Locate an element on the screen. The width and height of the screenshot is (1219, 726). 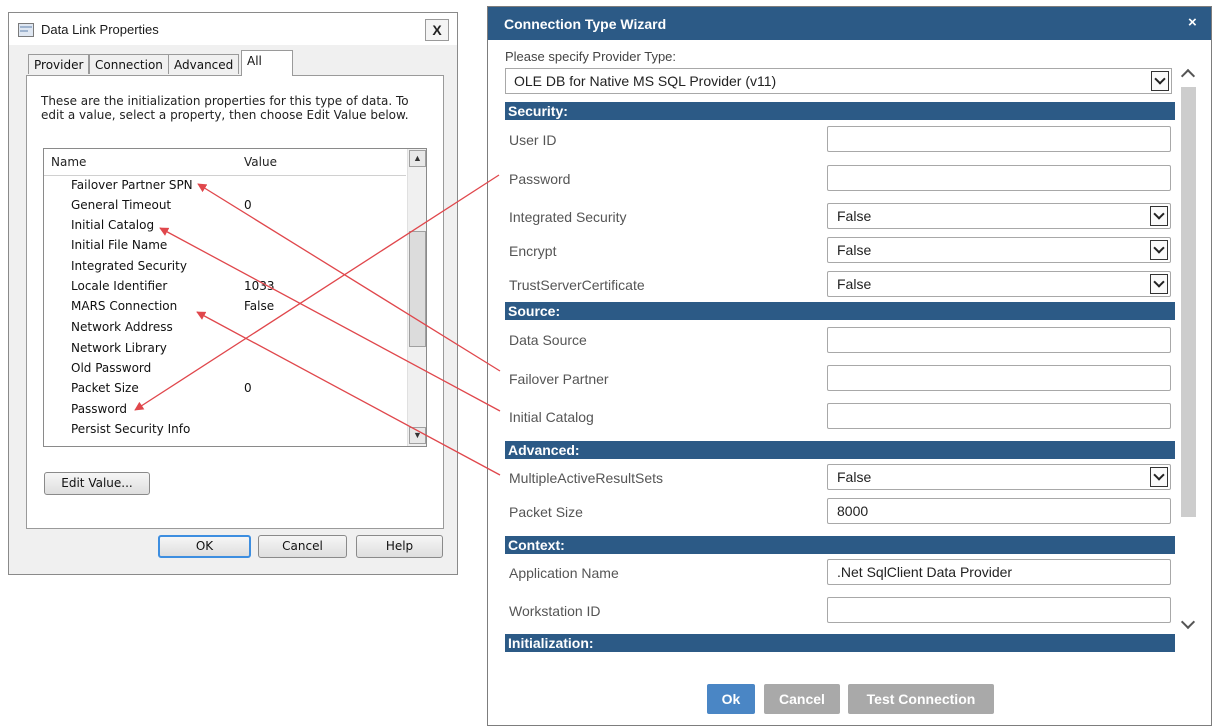
property-row: Integrated Security is located at coordinates (225, 266).